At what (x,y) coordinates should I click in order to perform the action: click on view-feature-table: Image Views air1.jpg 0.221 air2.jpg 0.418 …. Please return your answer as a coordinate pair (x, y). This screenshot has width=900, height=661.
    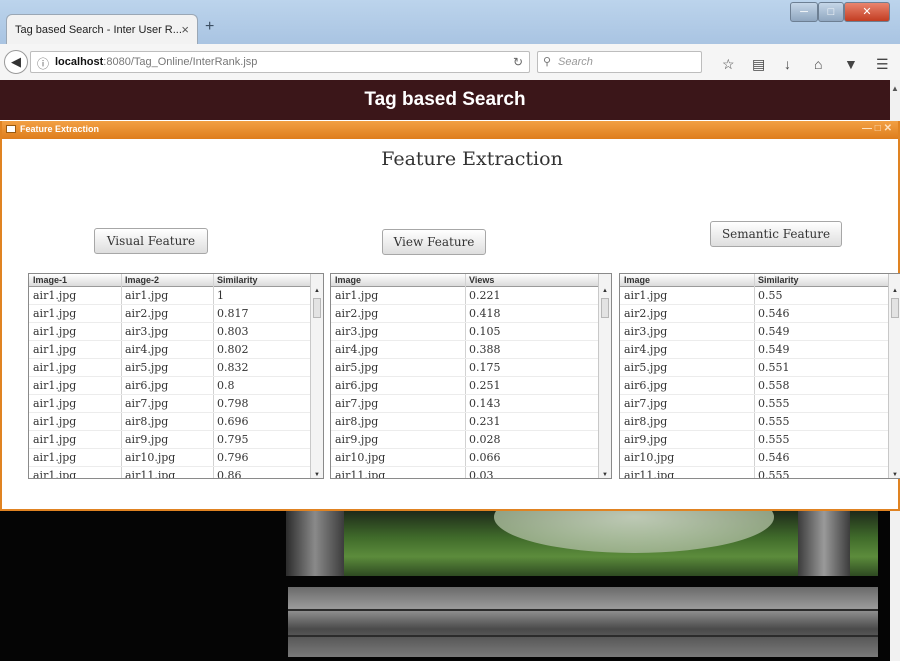
    Looking at the image, I should click on (471, 376).